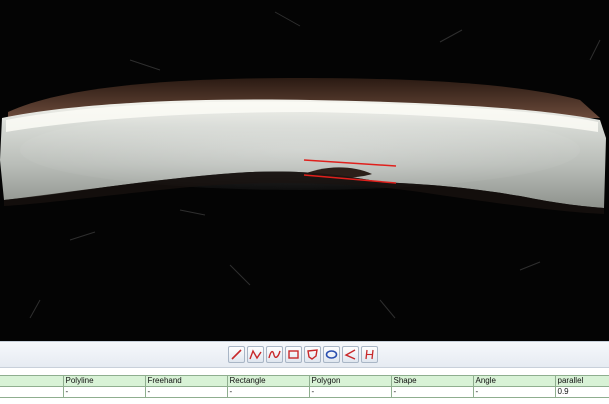  Describe the element at coordinates (432, 392) in the screenshot. I see `value-shape: -` at that location.